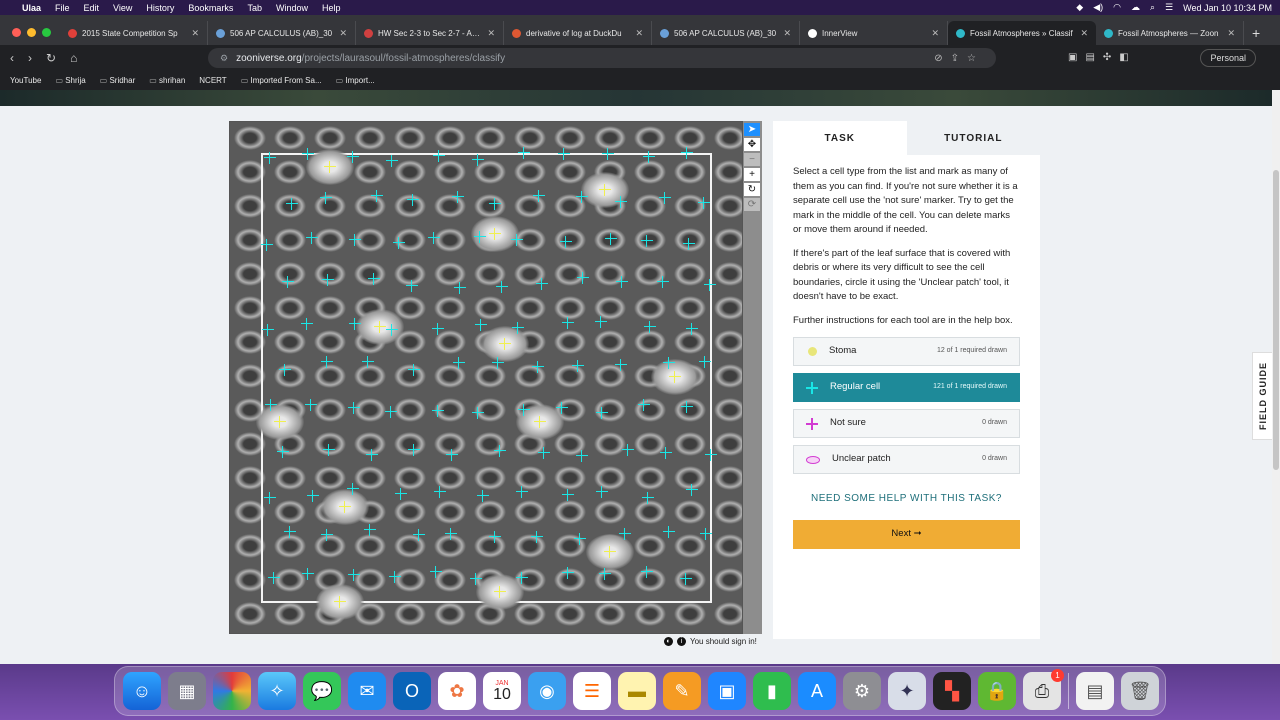  Describe the element at coordinates (1152, 7) in the screenshot. I see `search-icon: ⌕` at that location.